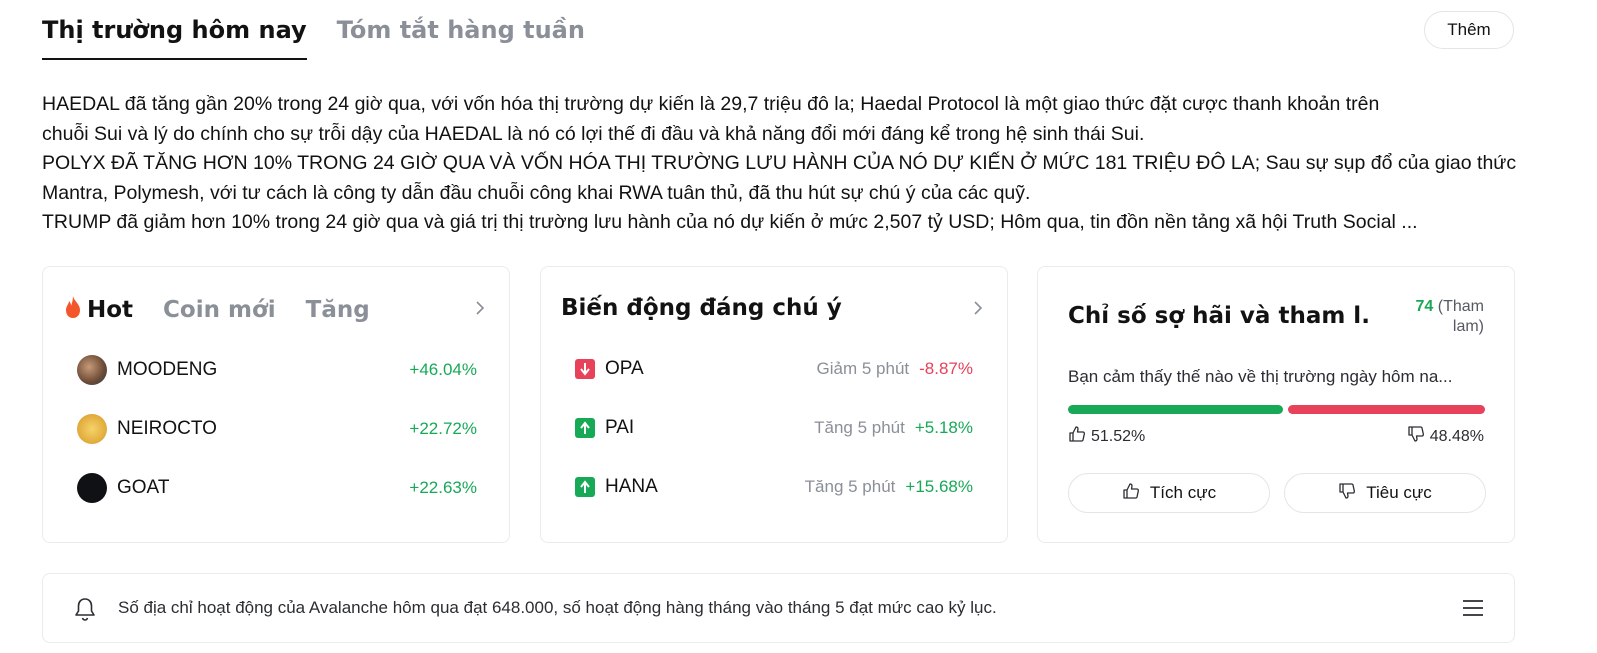  What do you see at coordinates (943, 427) in the screenshot?
I see `mover-change: +5.18%` at bounding box center [943, 427].